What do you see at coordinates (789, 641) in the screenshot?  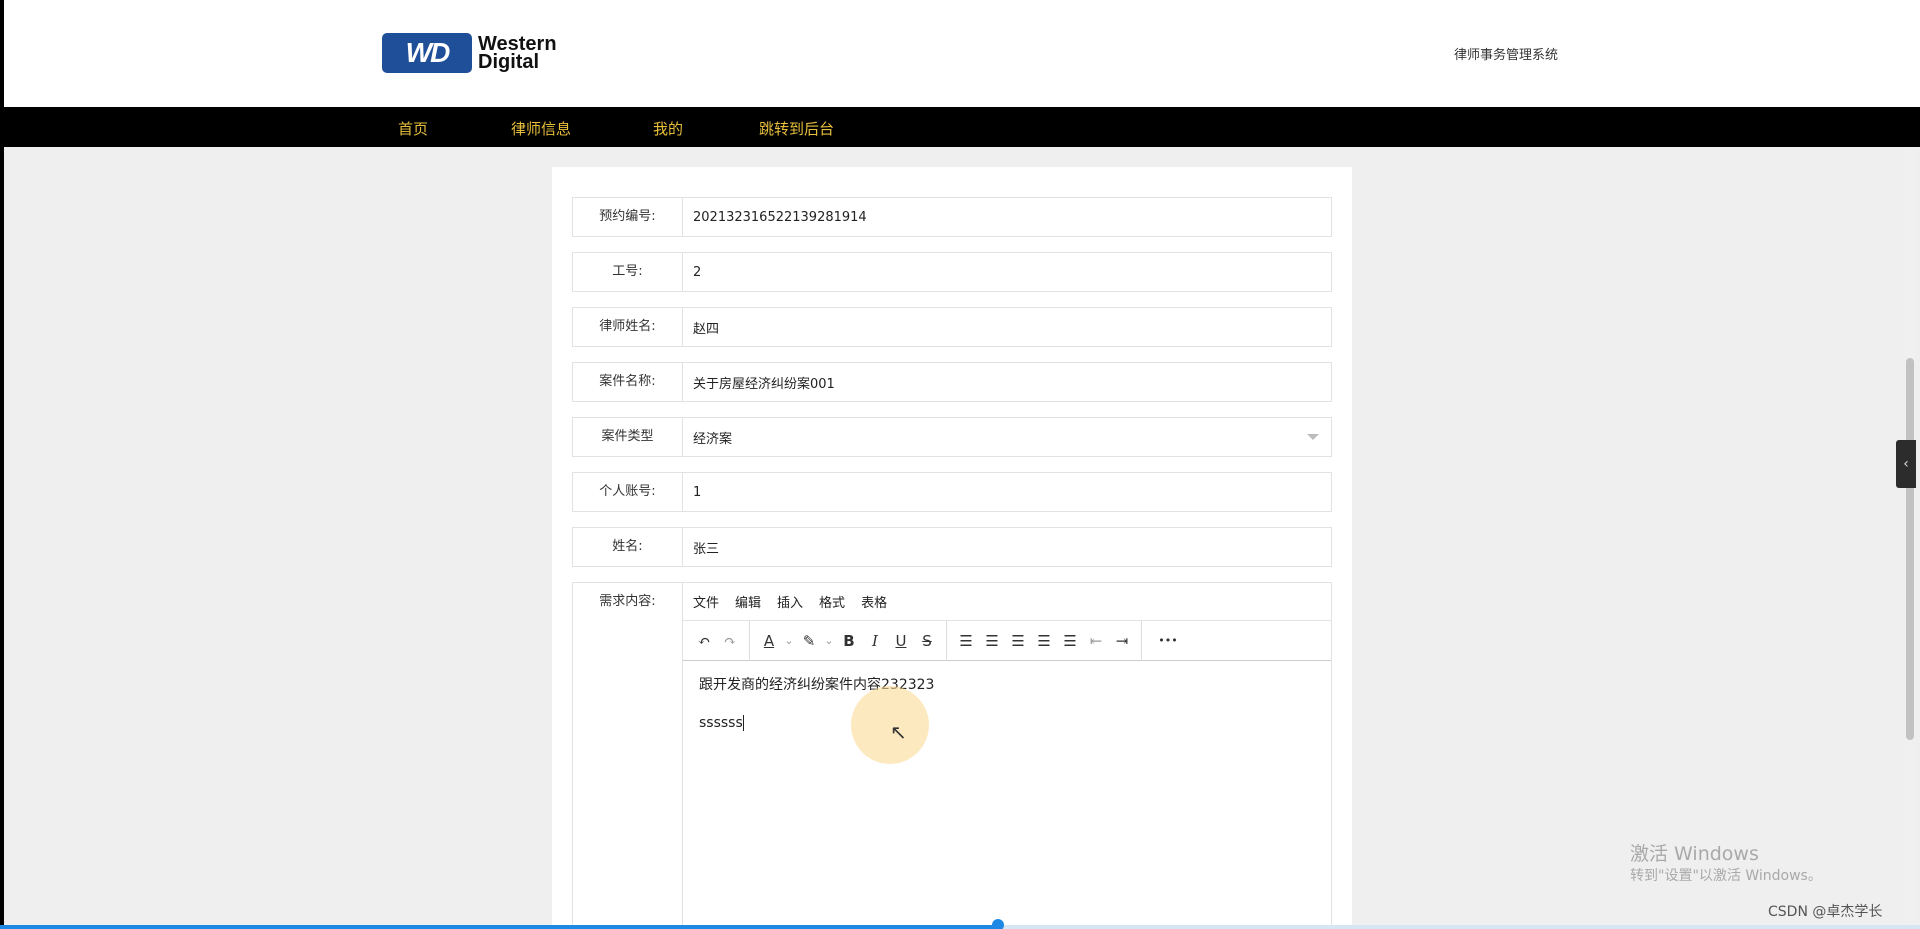 I see `font-color-dropdown-icon: ⌄` at bounding box center [789, 641].